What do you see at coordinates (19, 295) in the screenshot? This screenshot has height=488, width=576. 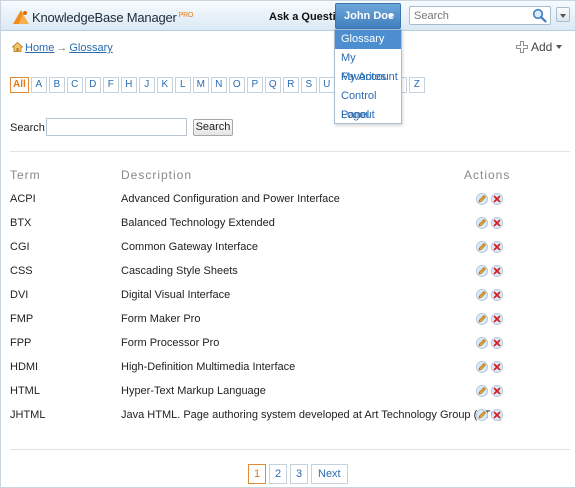 I see `term-cell: DVI` at bounding box center [19, 295].